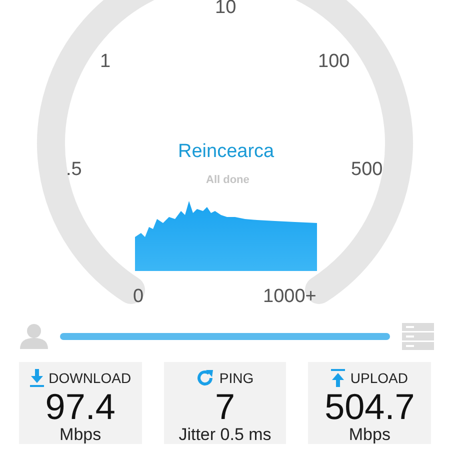  Describe the element at coordinates (138, 297) in the screenshot. I see `scale-label: 0` at that location.